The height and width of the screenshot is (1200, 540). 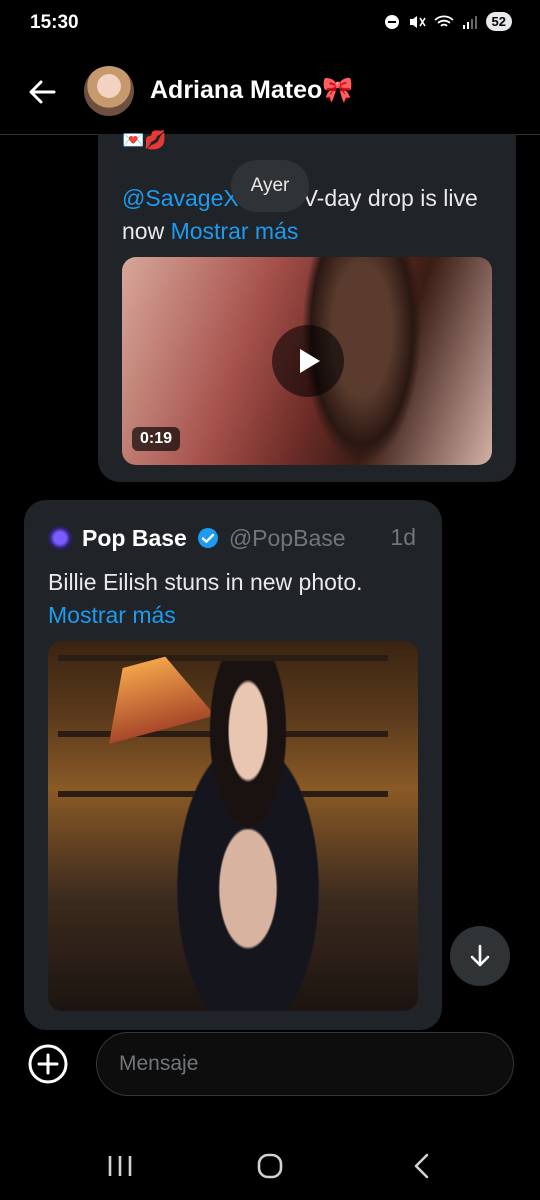 What do you see at coordinates (248, 836) in the screenshot?
I see `photo-person` at bounding box center [248, 836].